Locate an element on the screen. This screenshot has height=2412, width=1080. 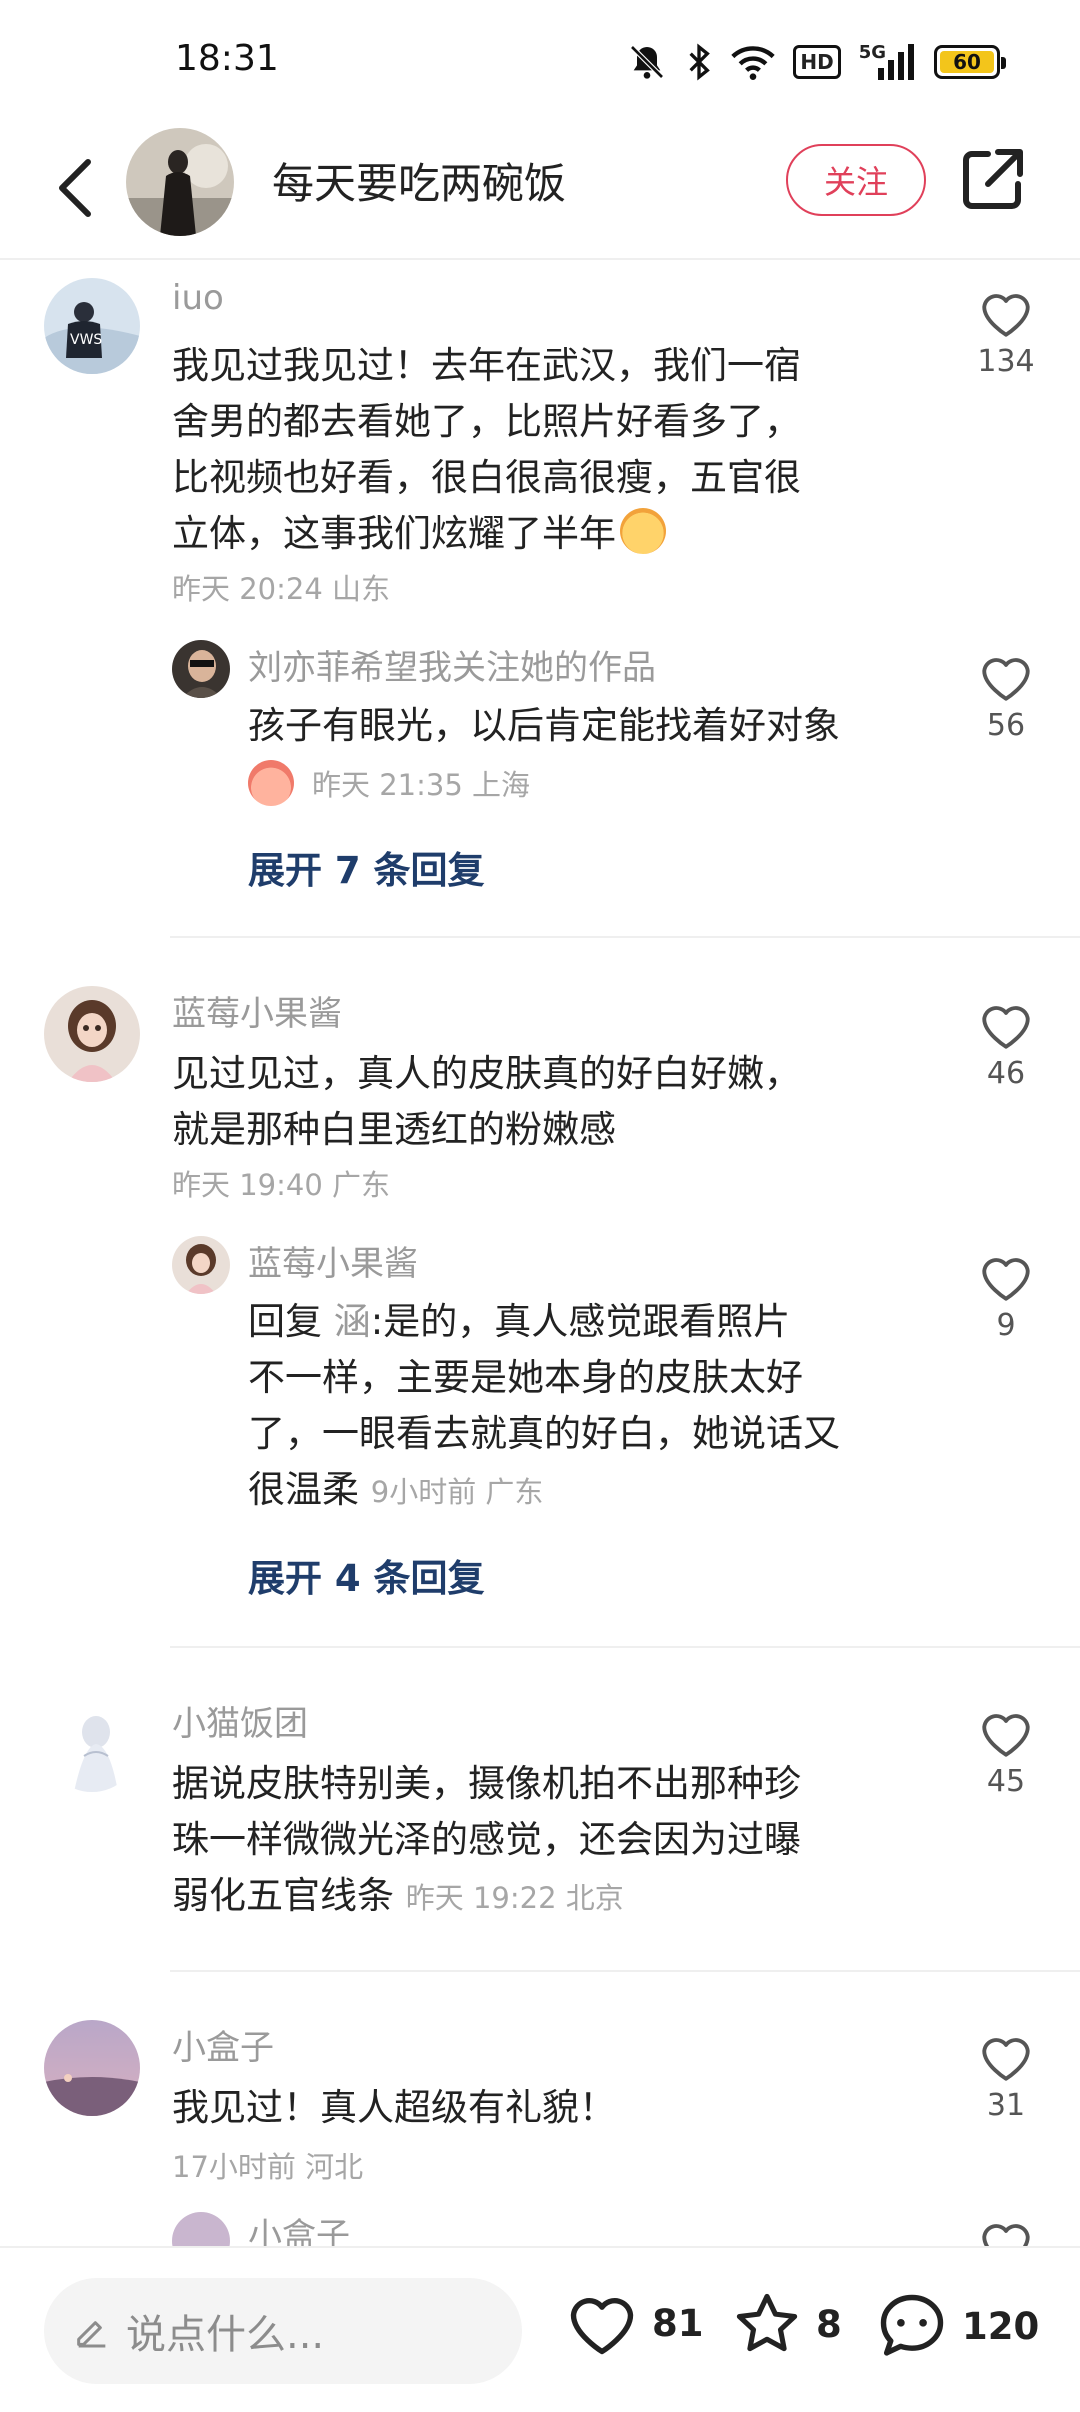
comment-bubble-icon is located at coordinates (912, 2325).